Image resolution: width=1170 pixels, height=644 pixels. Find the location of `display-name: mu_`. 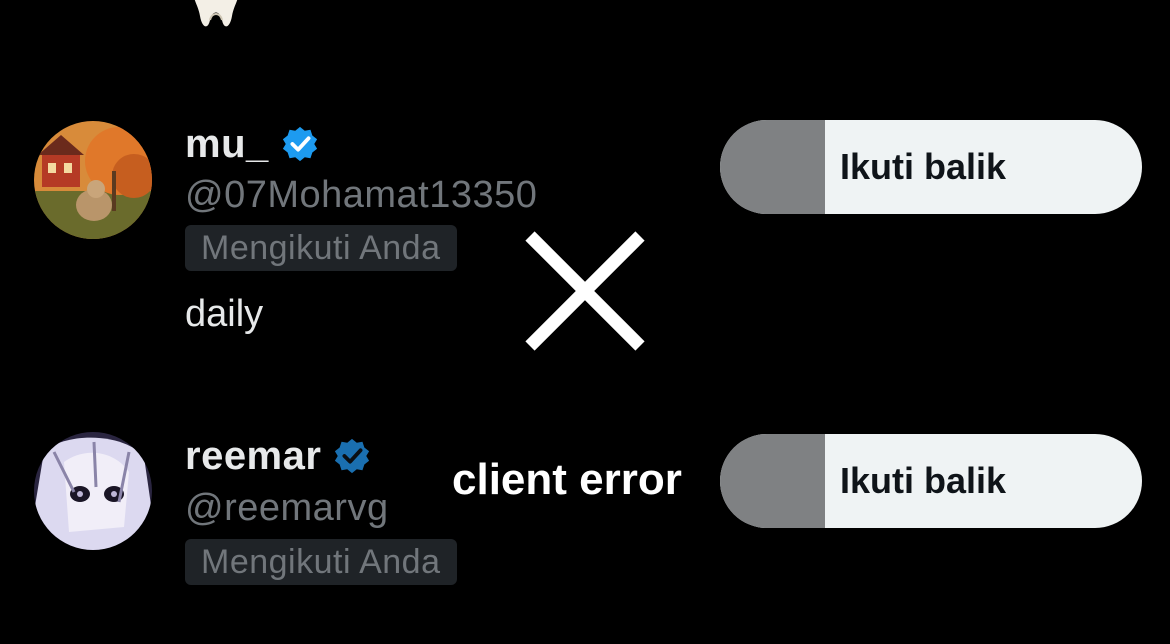

display-name: mu_ is located at coordinates (227, 144).